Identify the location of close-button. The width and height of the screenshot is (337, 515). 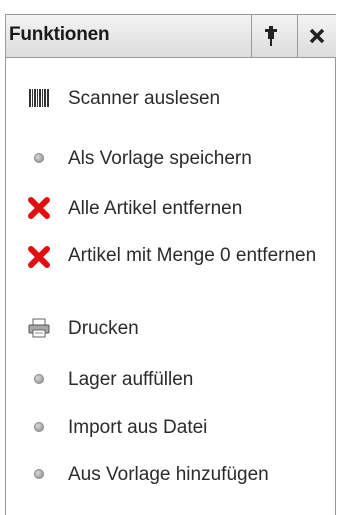
(316, 36).